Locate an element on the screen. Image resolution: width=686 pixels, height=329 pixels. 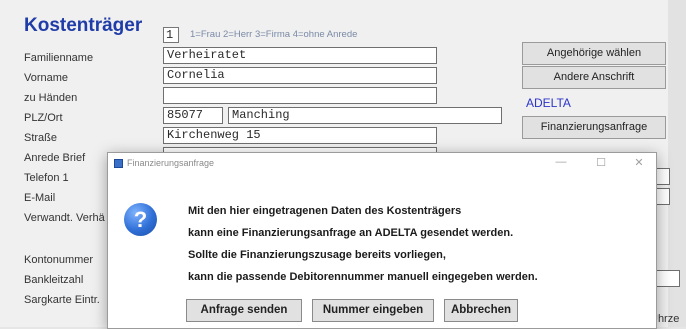
anrede-brief-label: Anrede Brief is located at coordinates (55, 158).